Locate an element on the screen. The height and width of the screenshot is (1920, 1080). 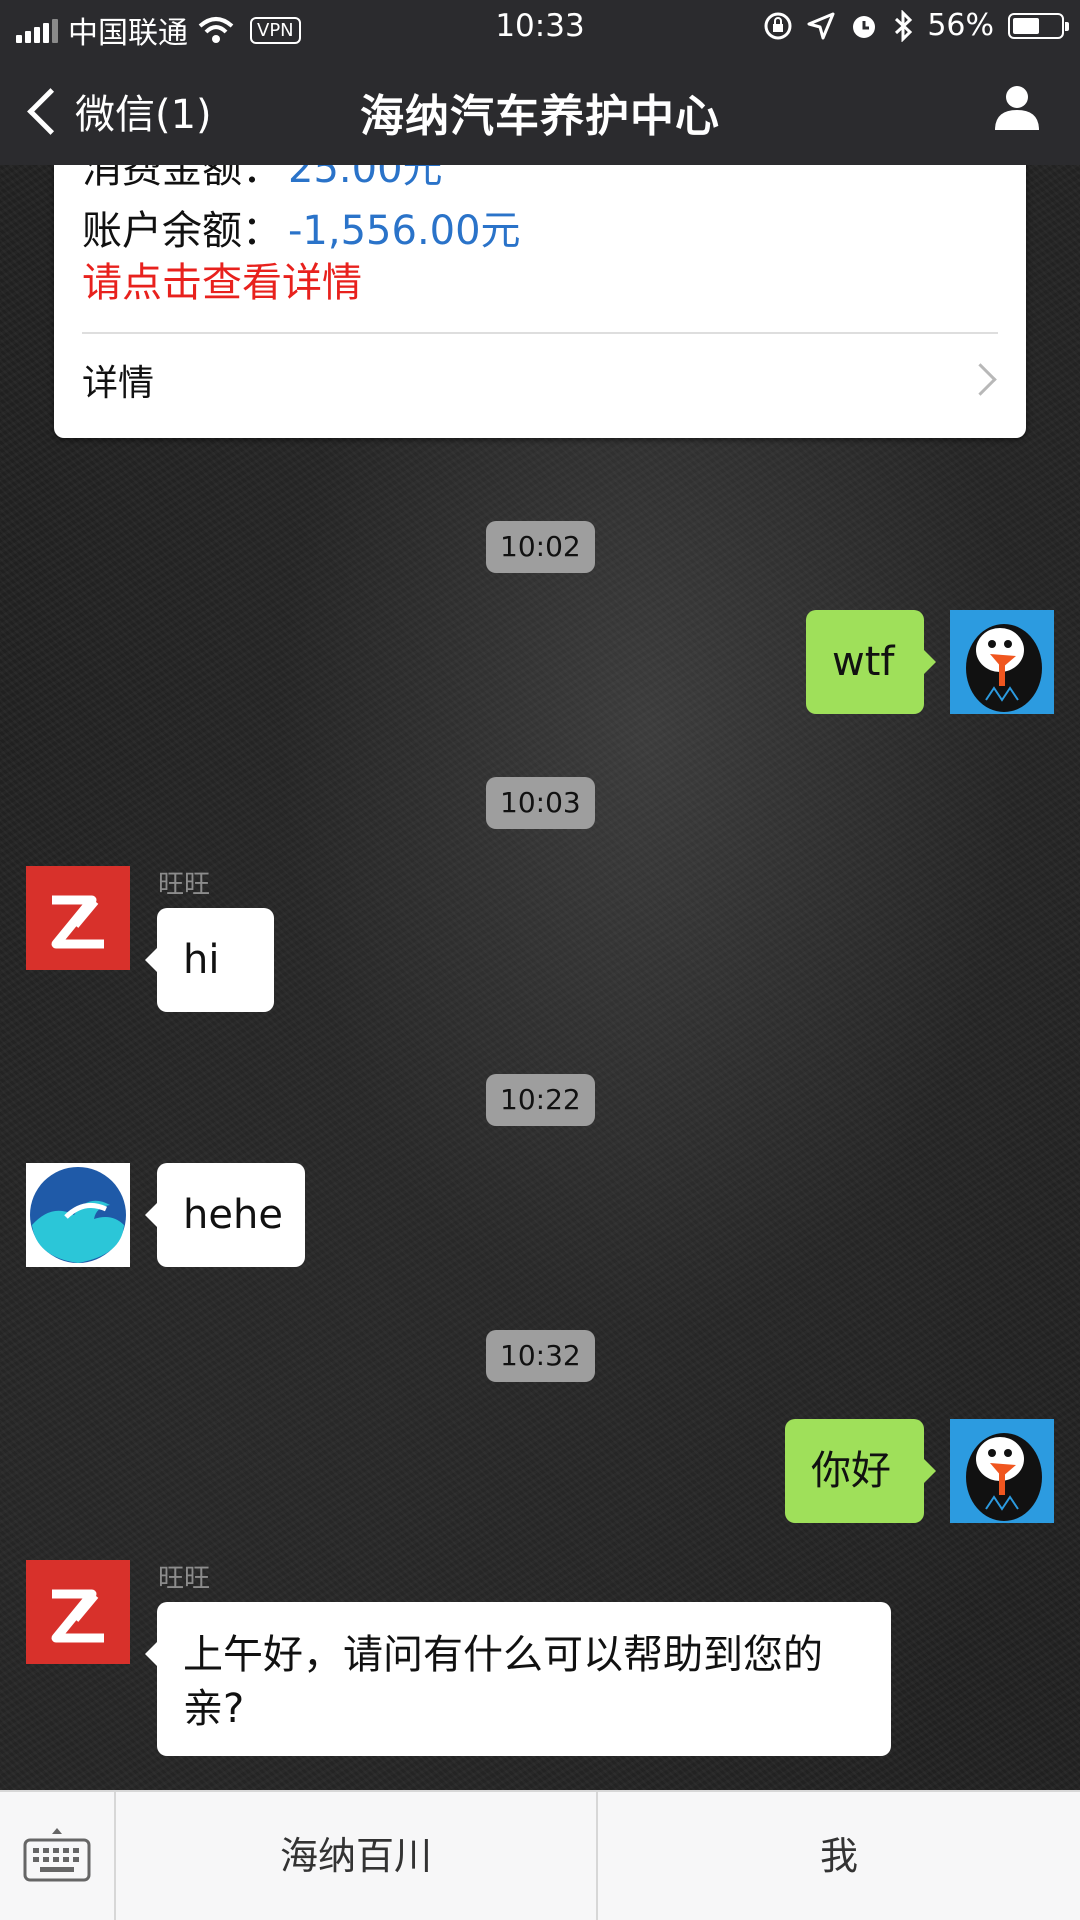
account-card: 消费金额： 25.00元 账户余额： -1,556.00元 请点击查看详情 详情 is located at coordinates (540, 284).